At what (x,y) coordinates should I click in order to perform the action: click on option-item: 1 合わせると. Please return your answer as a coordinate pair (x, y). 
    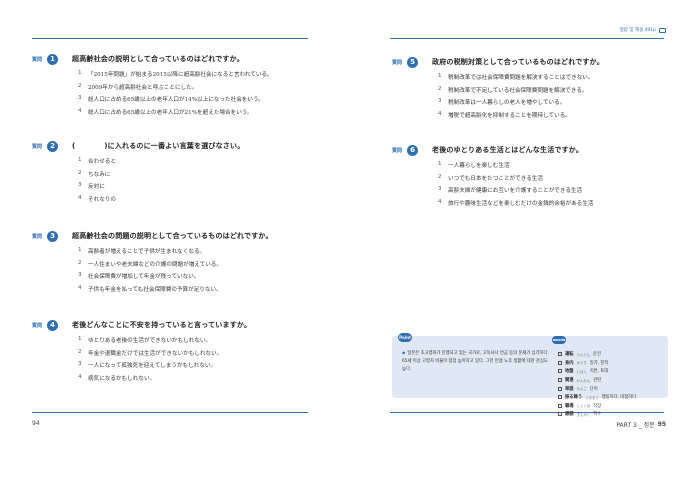
    Looking at the image, I should click on (97, 161).